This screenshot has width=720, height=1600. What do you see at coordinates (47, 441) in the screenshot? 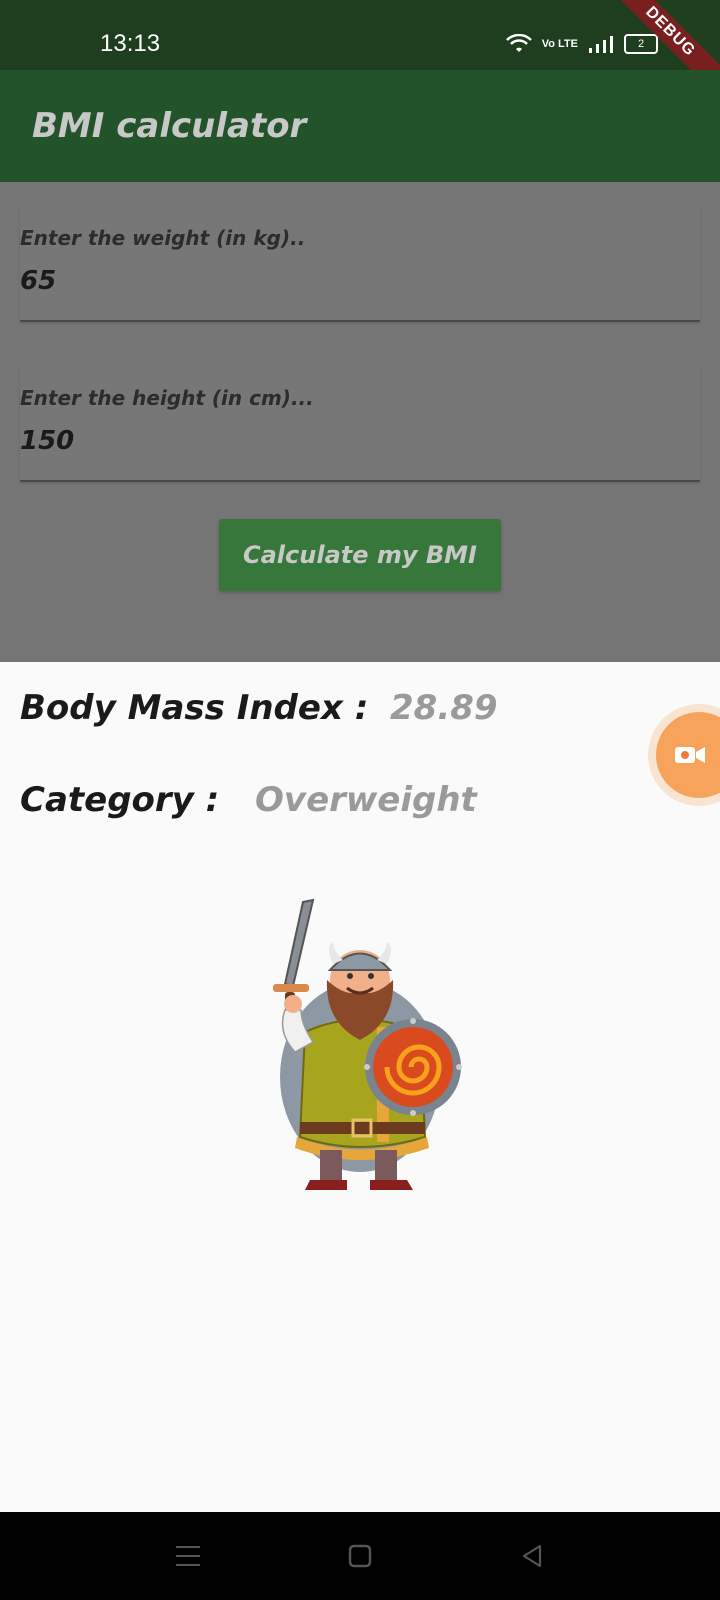
I see `height-input: 150` at bounding box center [47, 441].